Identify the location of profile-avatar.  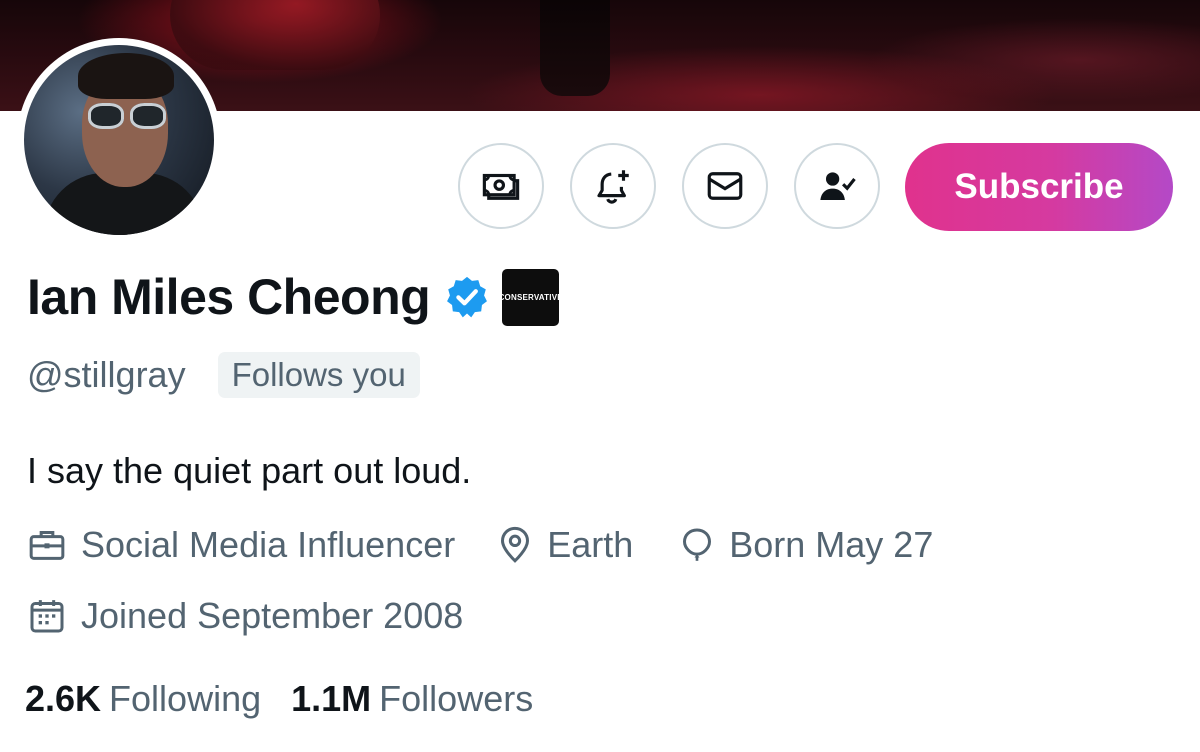
(119, 140).